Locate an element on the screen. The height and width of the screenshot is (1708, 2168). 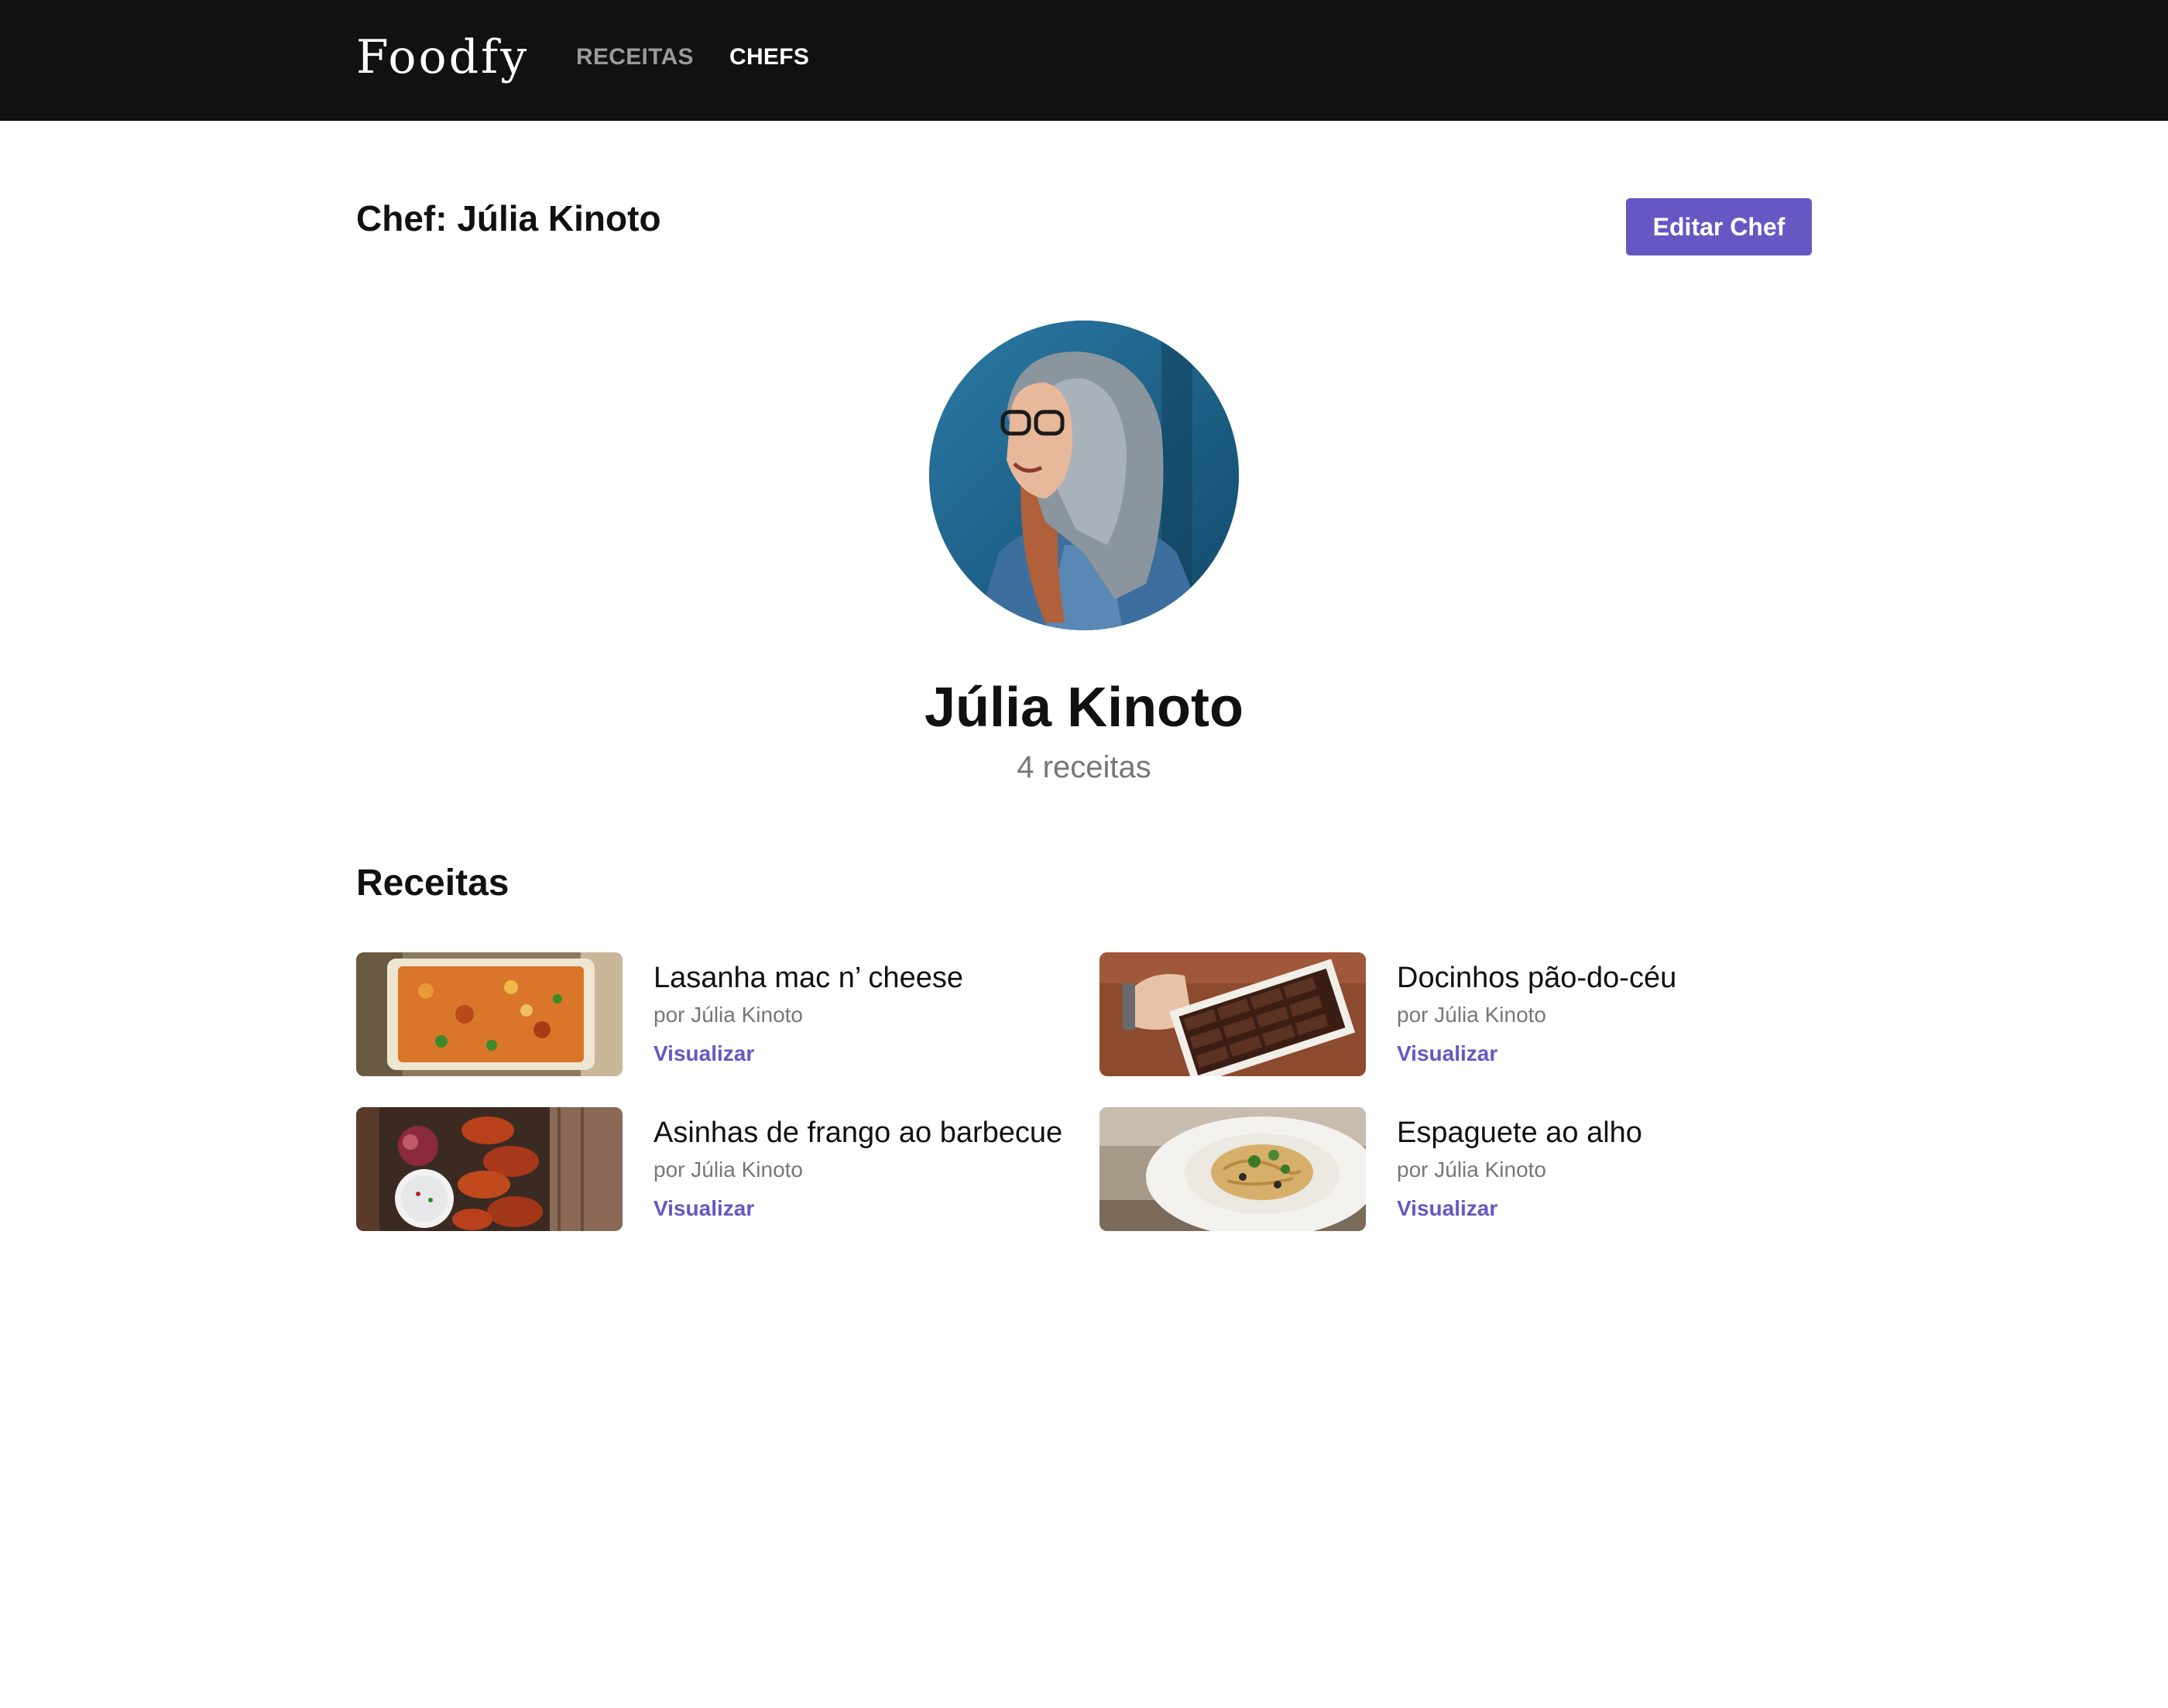
page-title: Chef: Júlia Kinoto is located at coordinates (508, 218).